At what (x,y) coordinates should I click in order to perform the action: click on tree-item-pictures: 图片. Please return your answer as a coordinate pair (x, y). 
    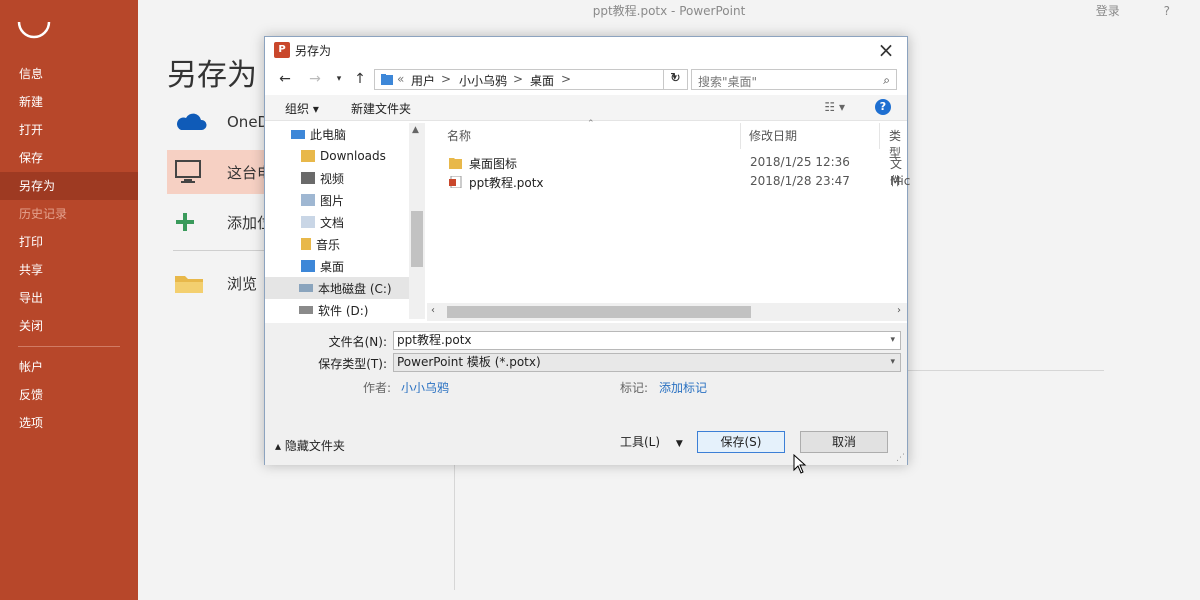
    Looking at the image, I should click on (345, 200).